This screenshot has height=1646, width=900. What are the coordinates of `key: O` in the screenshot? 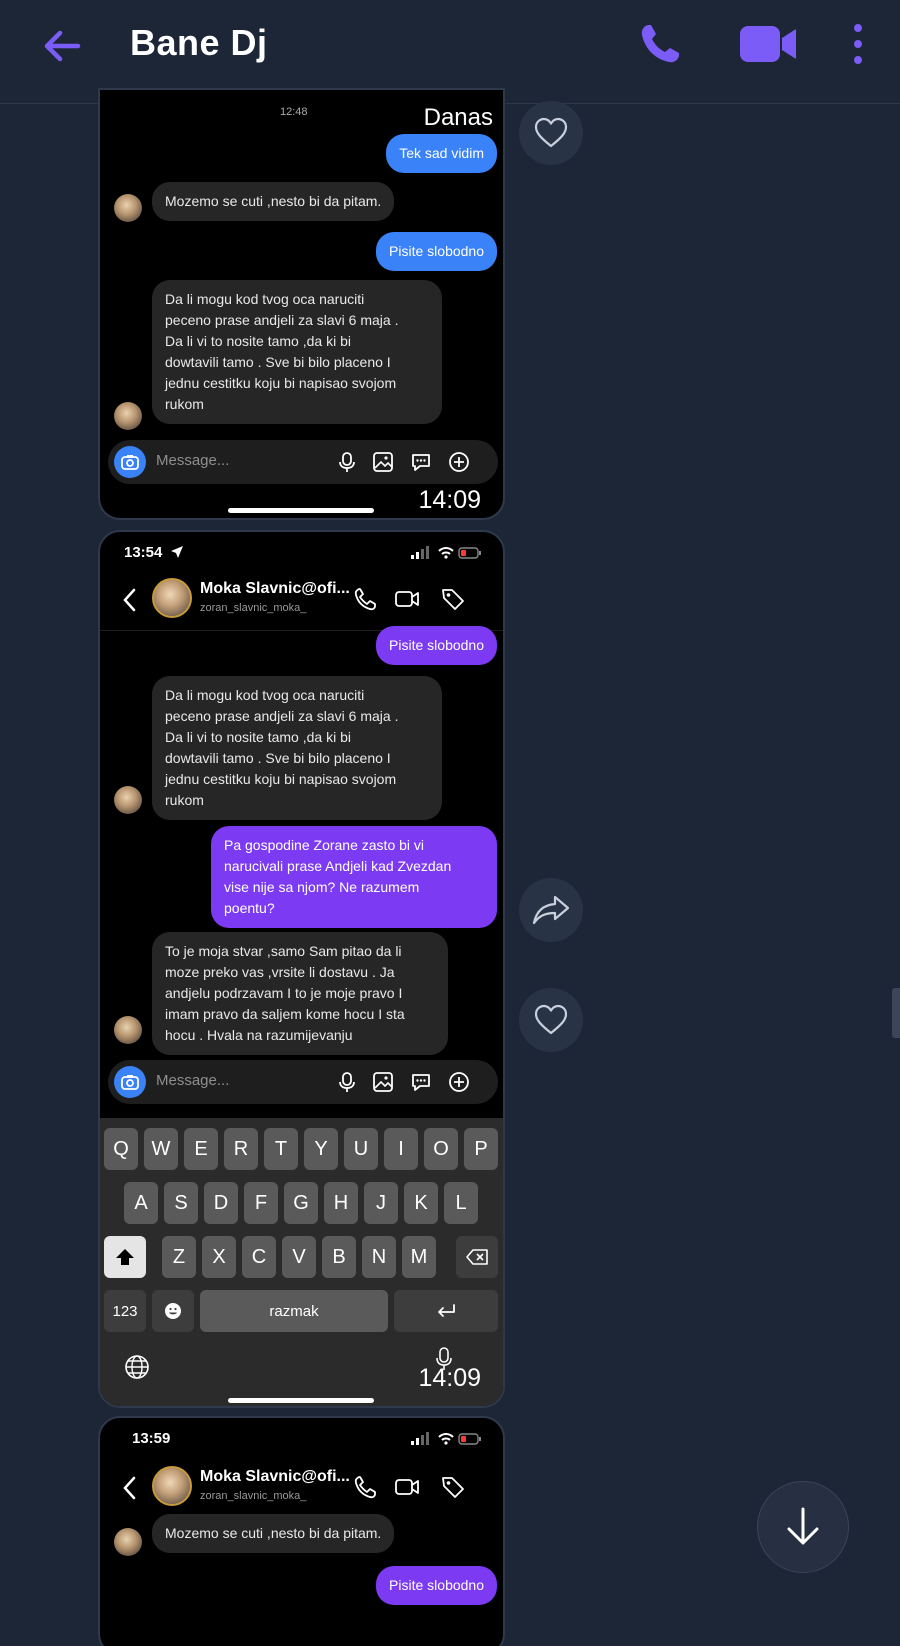 It's located at (441, 1149).